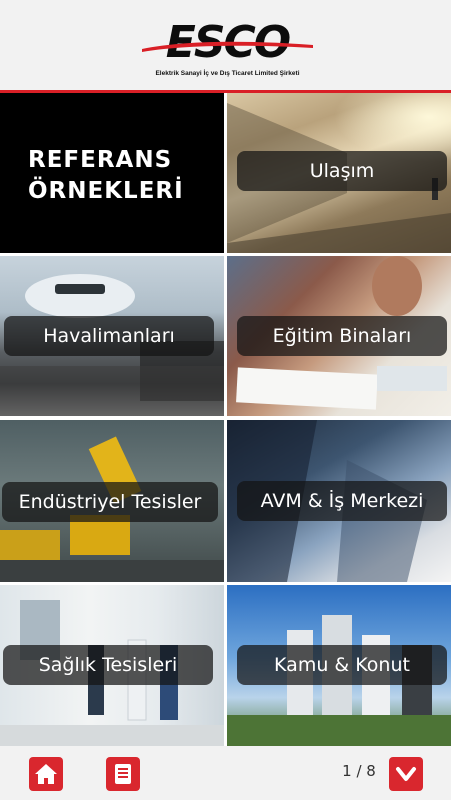 This screenshot has height=800, width=451. Describe the element at coordinates (109, 336) in the screenshot. I see `tile-label-havalimanlari: Havalimanları` at that location.